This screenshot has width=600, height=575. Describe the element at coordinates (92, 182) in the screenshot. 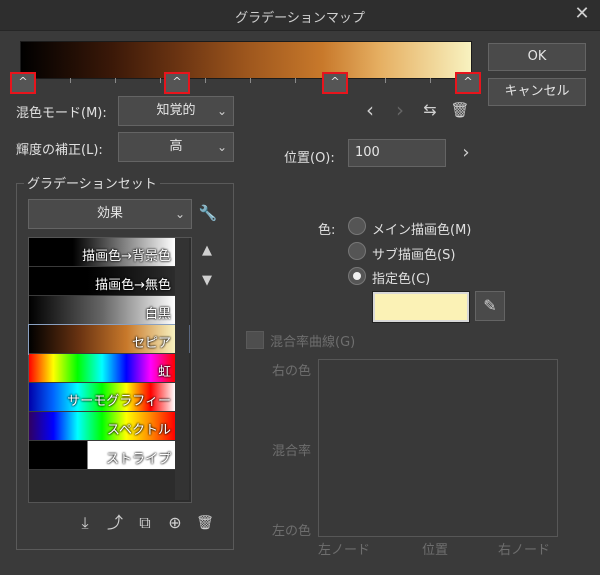

I see `gradient-set-title: グラデーションセット` at that location.